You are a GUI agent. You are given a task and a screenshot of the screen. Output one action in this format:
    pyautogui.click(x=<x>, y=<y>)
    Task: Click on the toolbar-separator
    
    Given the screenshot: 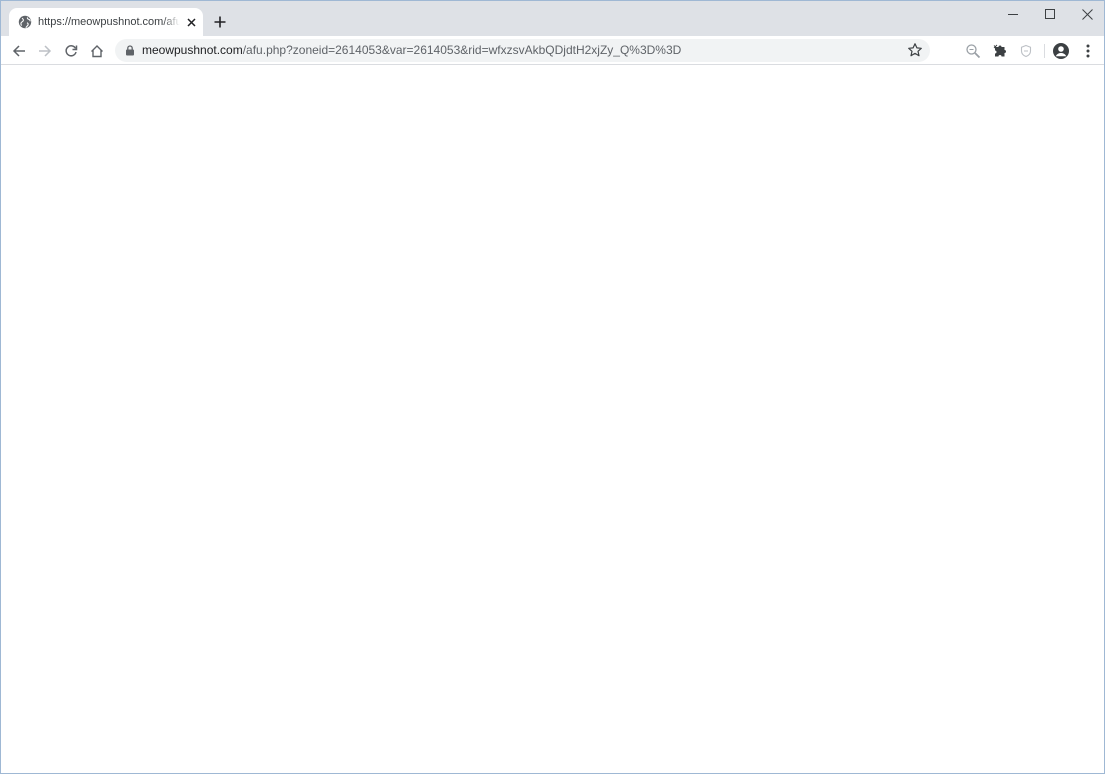 What is the action you would take?
    pyautogui.click(x=1044, y=51)
    